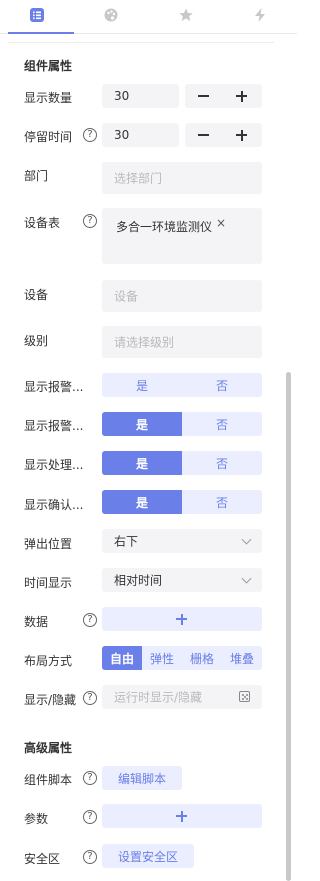  I want to click on visibility-input: 运行时显示/隐藏, so click(182, 697).